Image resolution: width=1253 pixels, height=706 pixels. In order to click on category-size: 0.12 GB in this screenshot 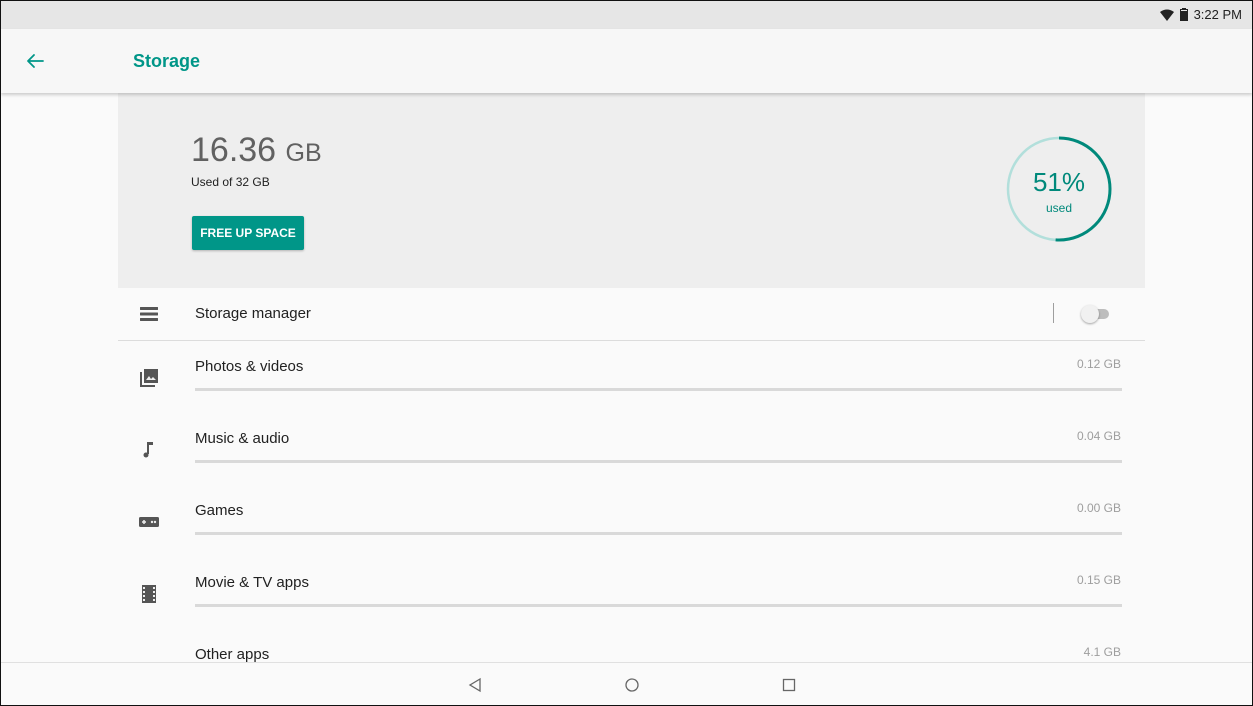, I will do `click(1098, 364)`.